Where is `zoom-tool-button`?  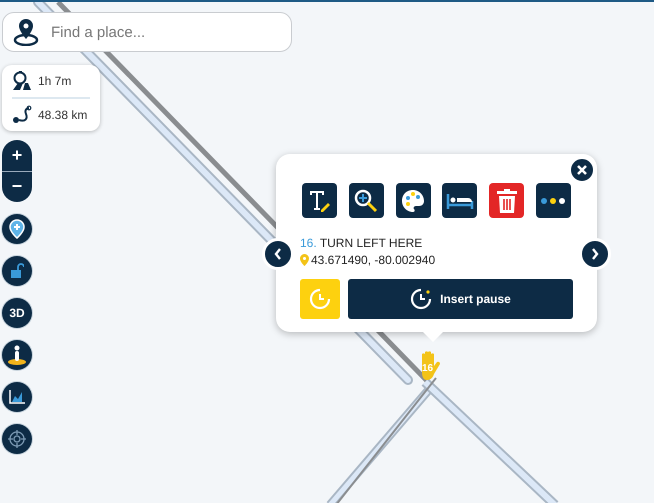
zoom-tool-button is located at coordinates (366, 200).